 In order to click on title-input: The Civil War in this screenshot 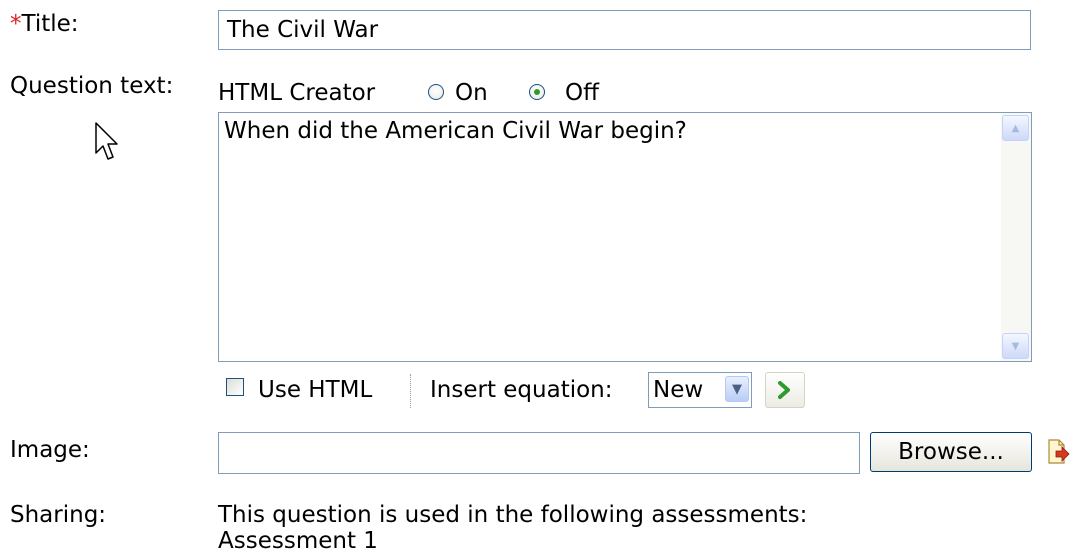, I will do `click(624, 30)`.